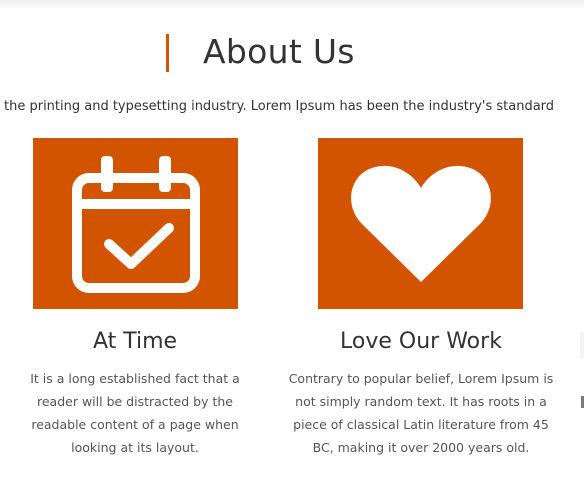  I want to click on section-heading: About Us, so click(292, 54).